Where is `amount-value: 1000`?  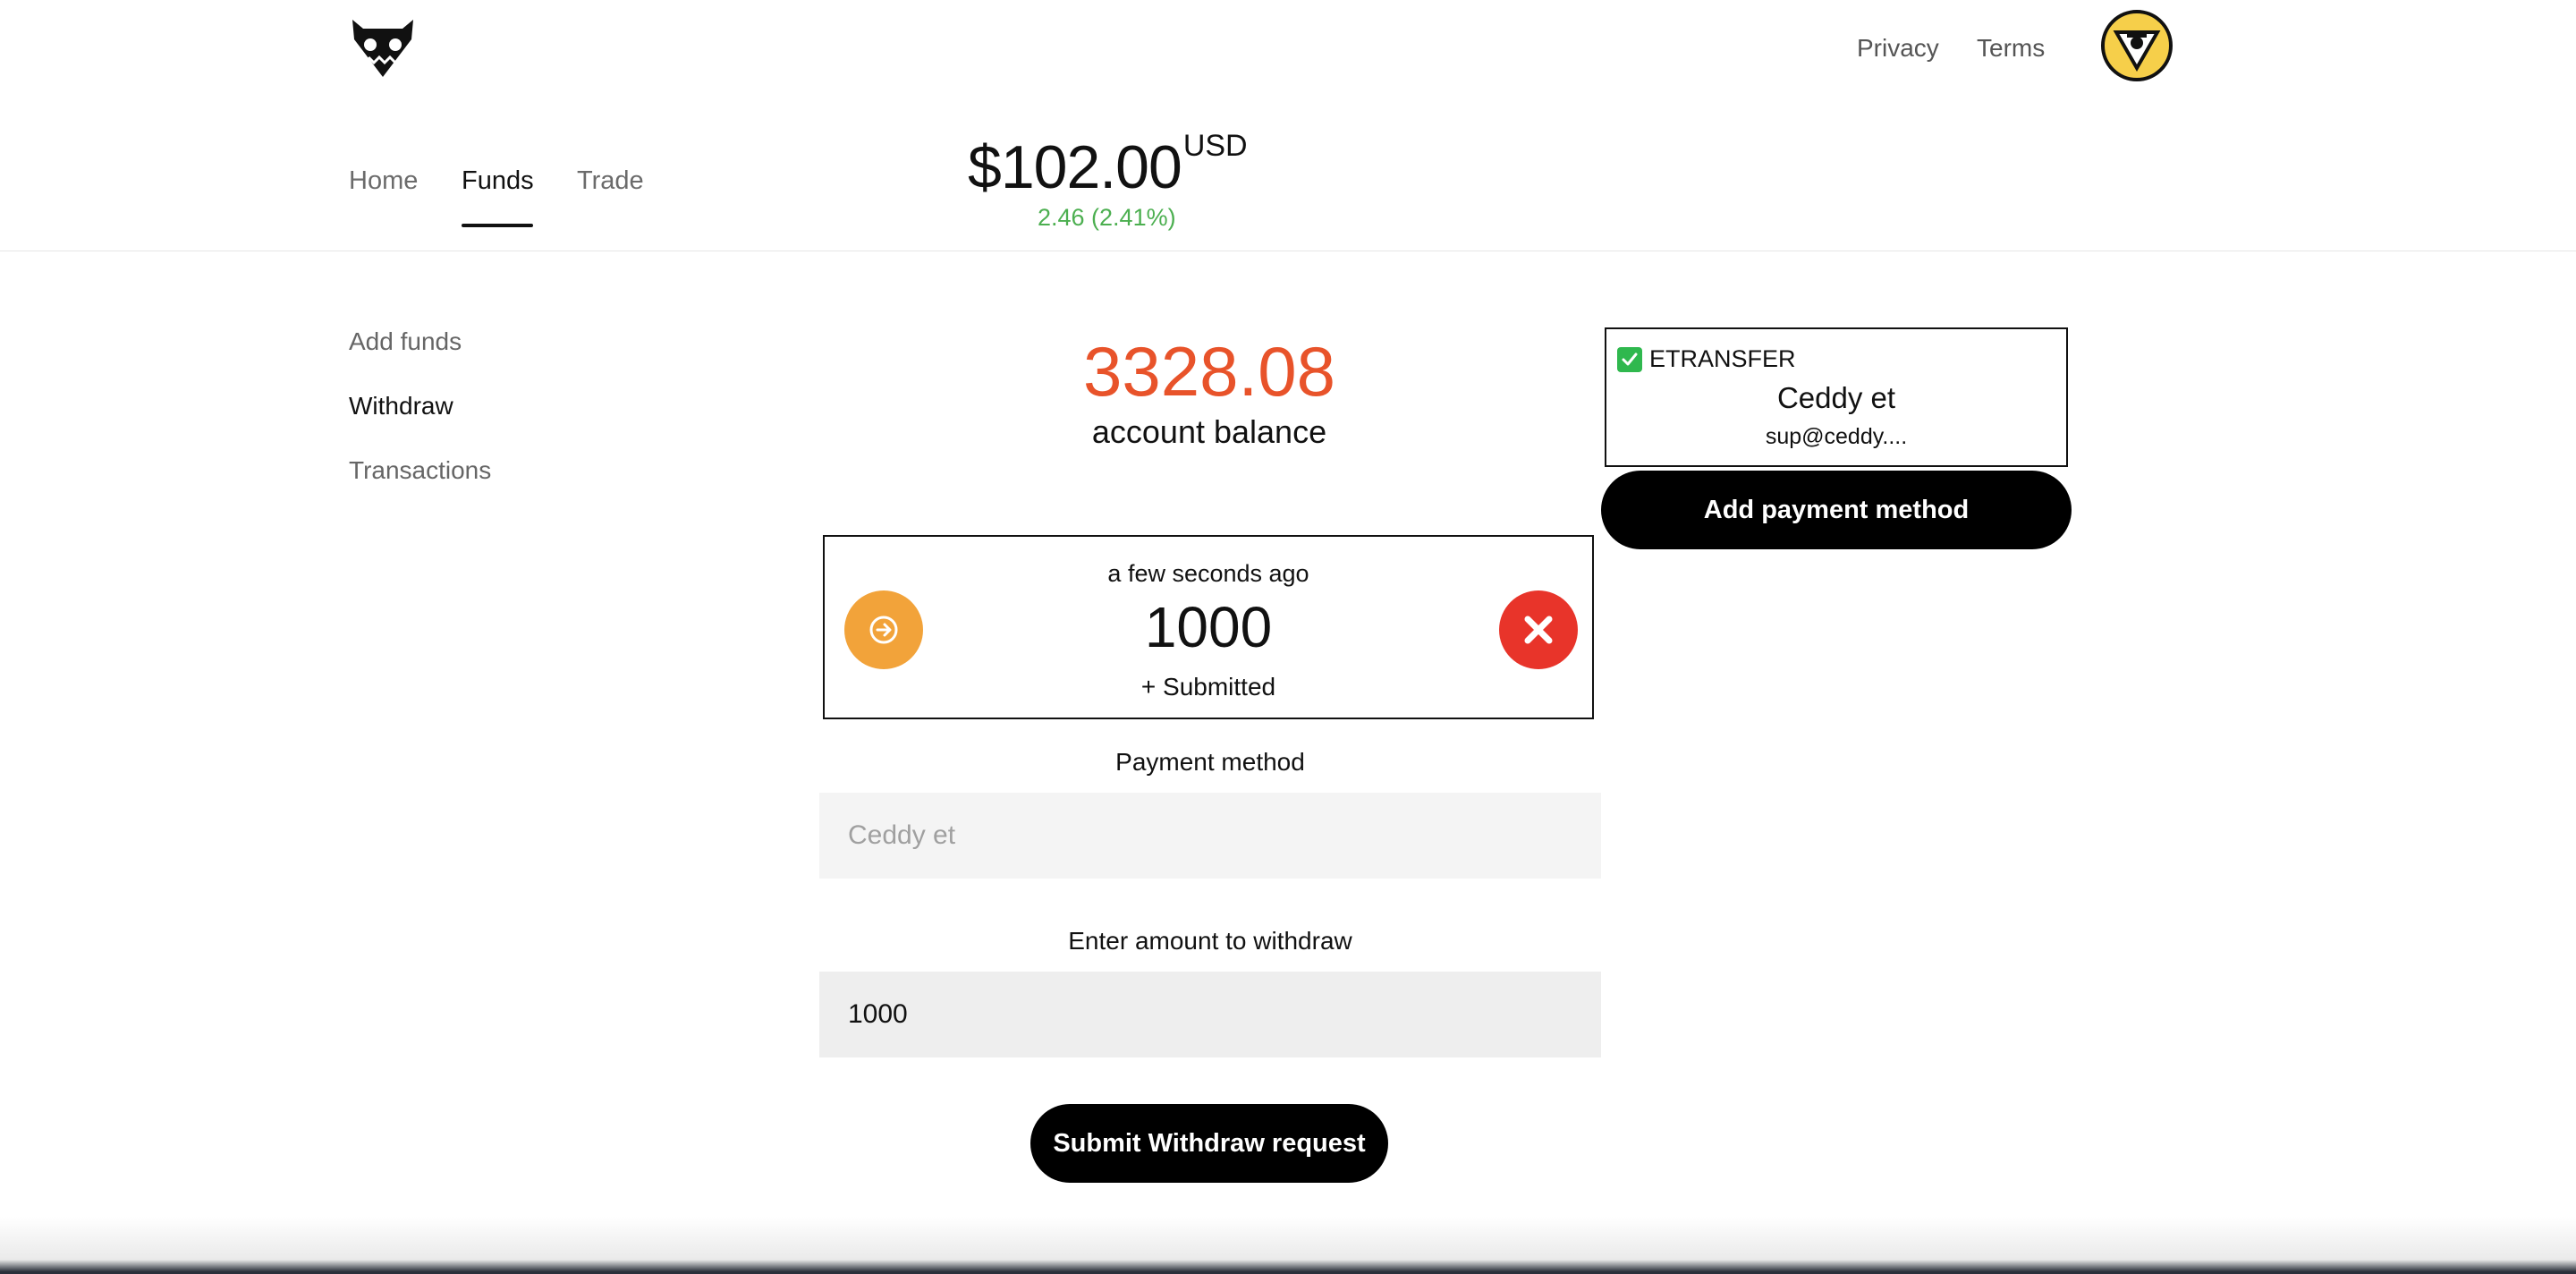
amount-value: 1000 is located at coordinates (878, 1014).